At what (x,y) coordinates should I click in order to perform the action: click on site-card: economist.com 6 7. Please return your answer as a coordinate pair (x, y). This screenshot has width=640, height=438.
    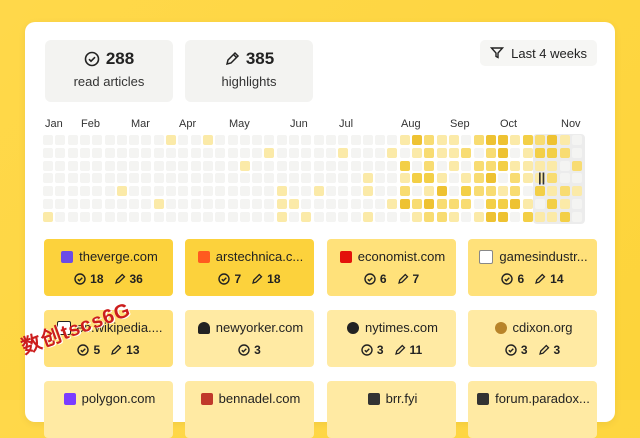
    Looking at the image, I should click on (391, 267).